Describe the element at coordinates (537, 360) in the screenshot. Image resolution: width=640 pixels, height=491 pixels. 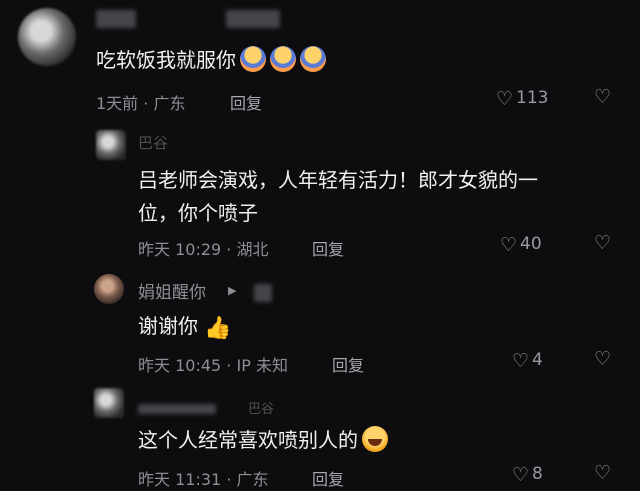
I see `like-count: 4` at that location.